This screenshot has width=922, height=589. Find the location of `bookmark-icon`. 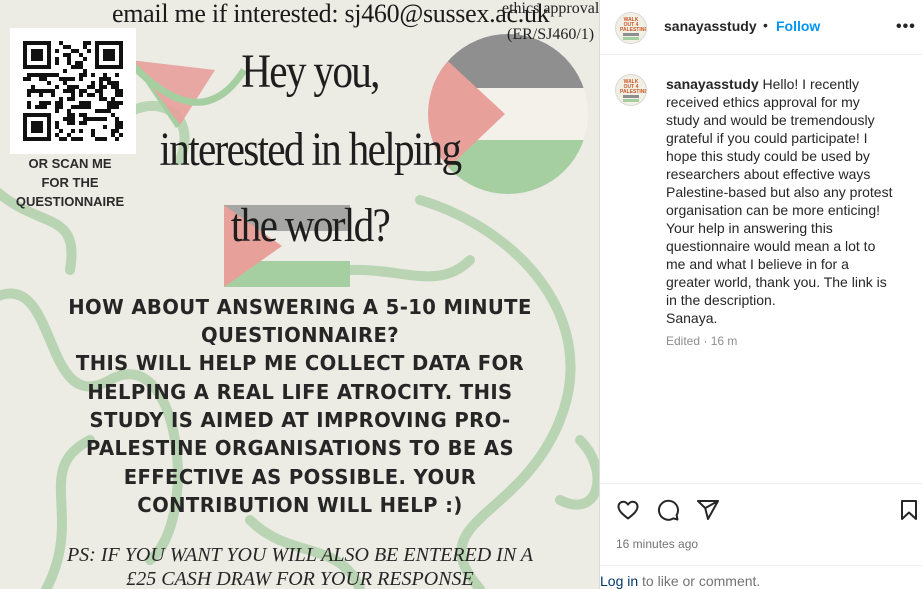

bookmark-icon is located at coordinates (909, 510).